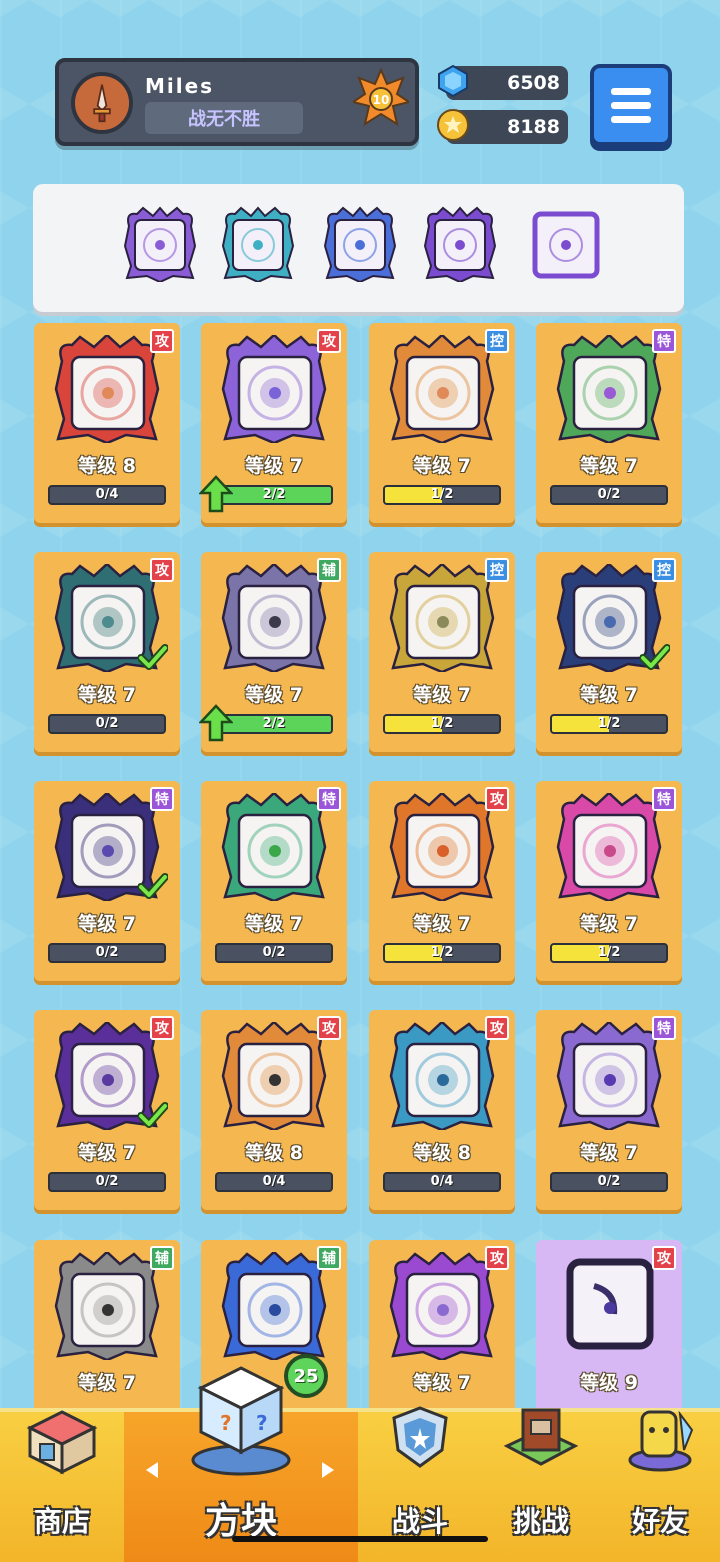 The image size is (720, 1562). Describe the element at coordinates (102, 103) in the screenshot. I see `sword-icon` at that location.